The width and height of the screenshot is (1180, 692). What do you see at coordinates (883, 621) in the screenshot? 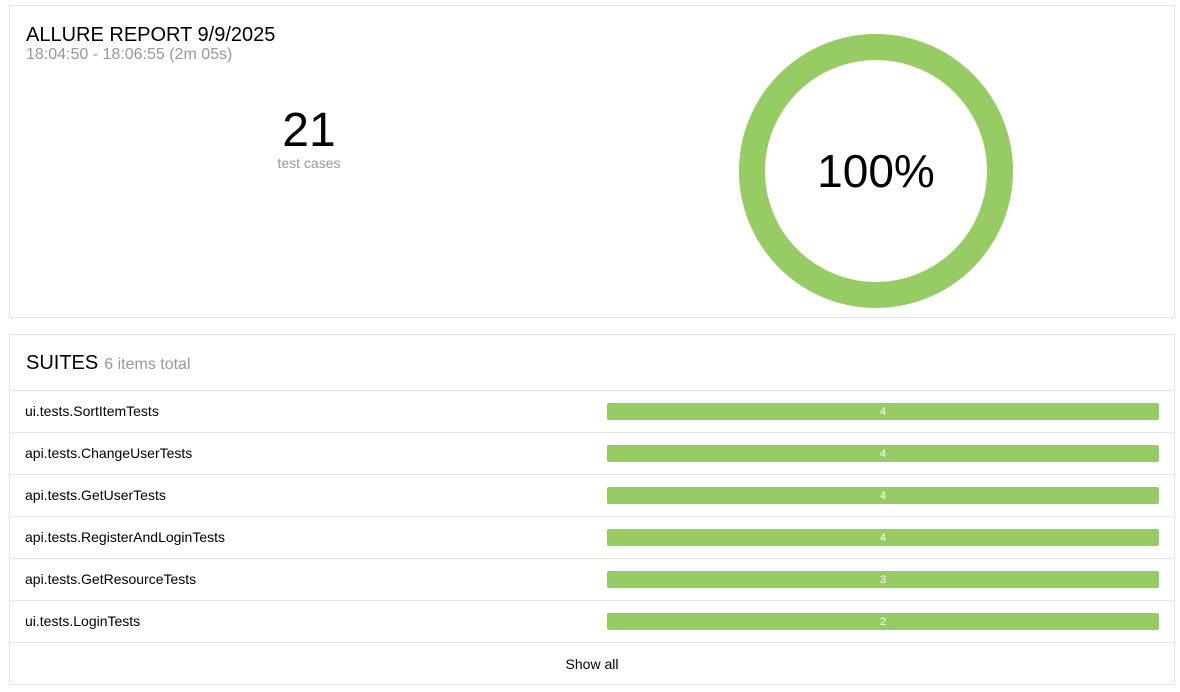
I see `suite-passed-bar: 2` at bounding box center [883, 621].